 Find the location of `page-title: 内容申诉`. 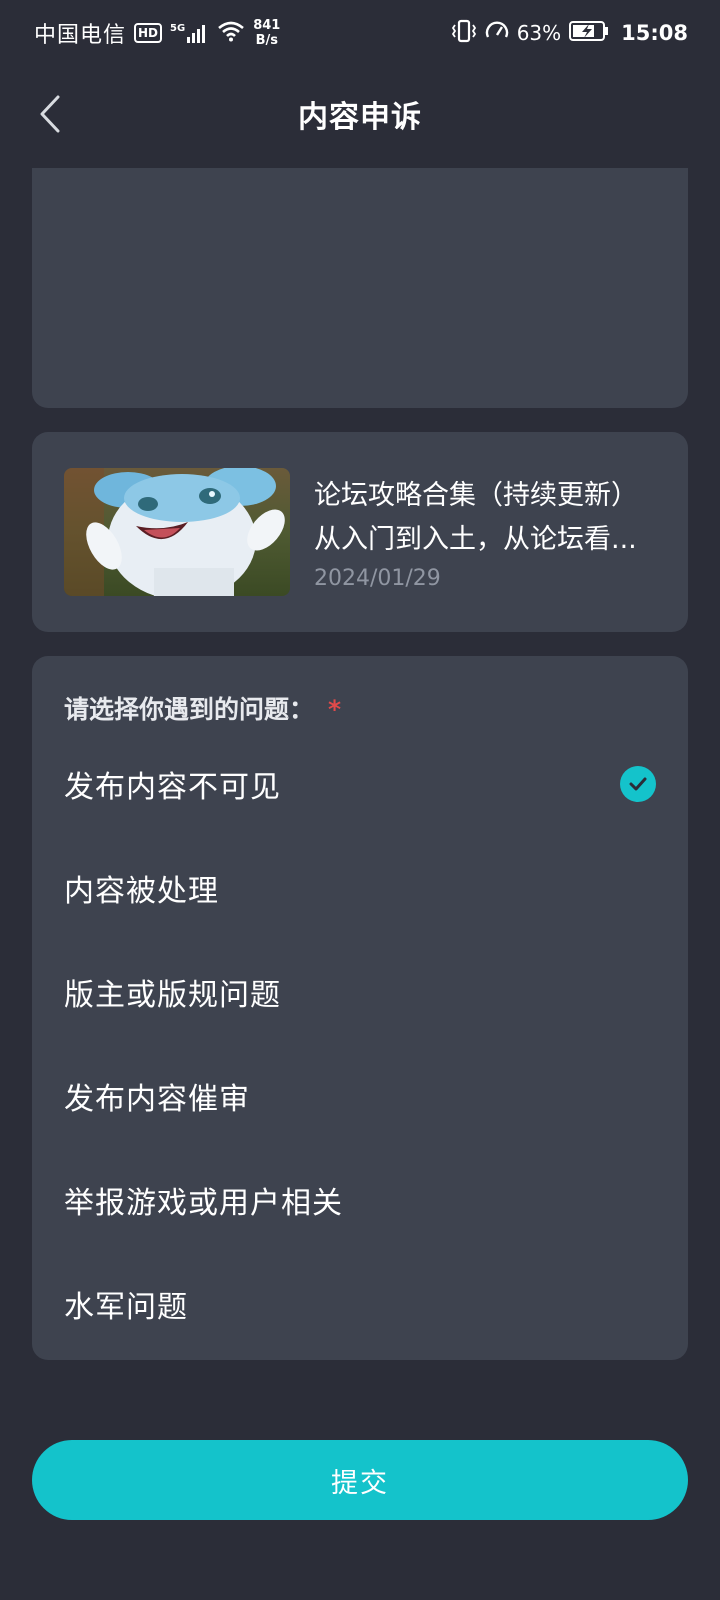

page-title: 内容申诉 is located at coordinates (360, 117).